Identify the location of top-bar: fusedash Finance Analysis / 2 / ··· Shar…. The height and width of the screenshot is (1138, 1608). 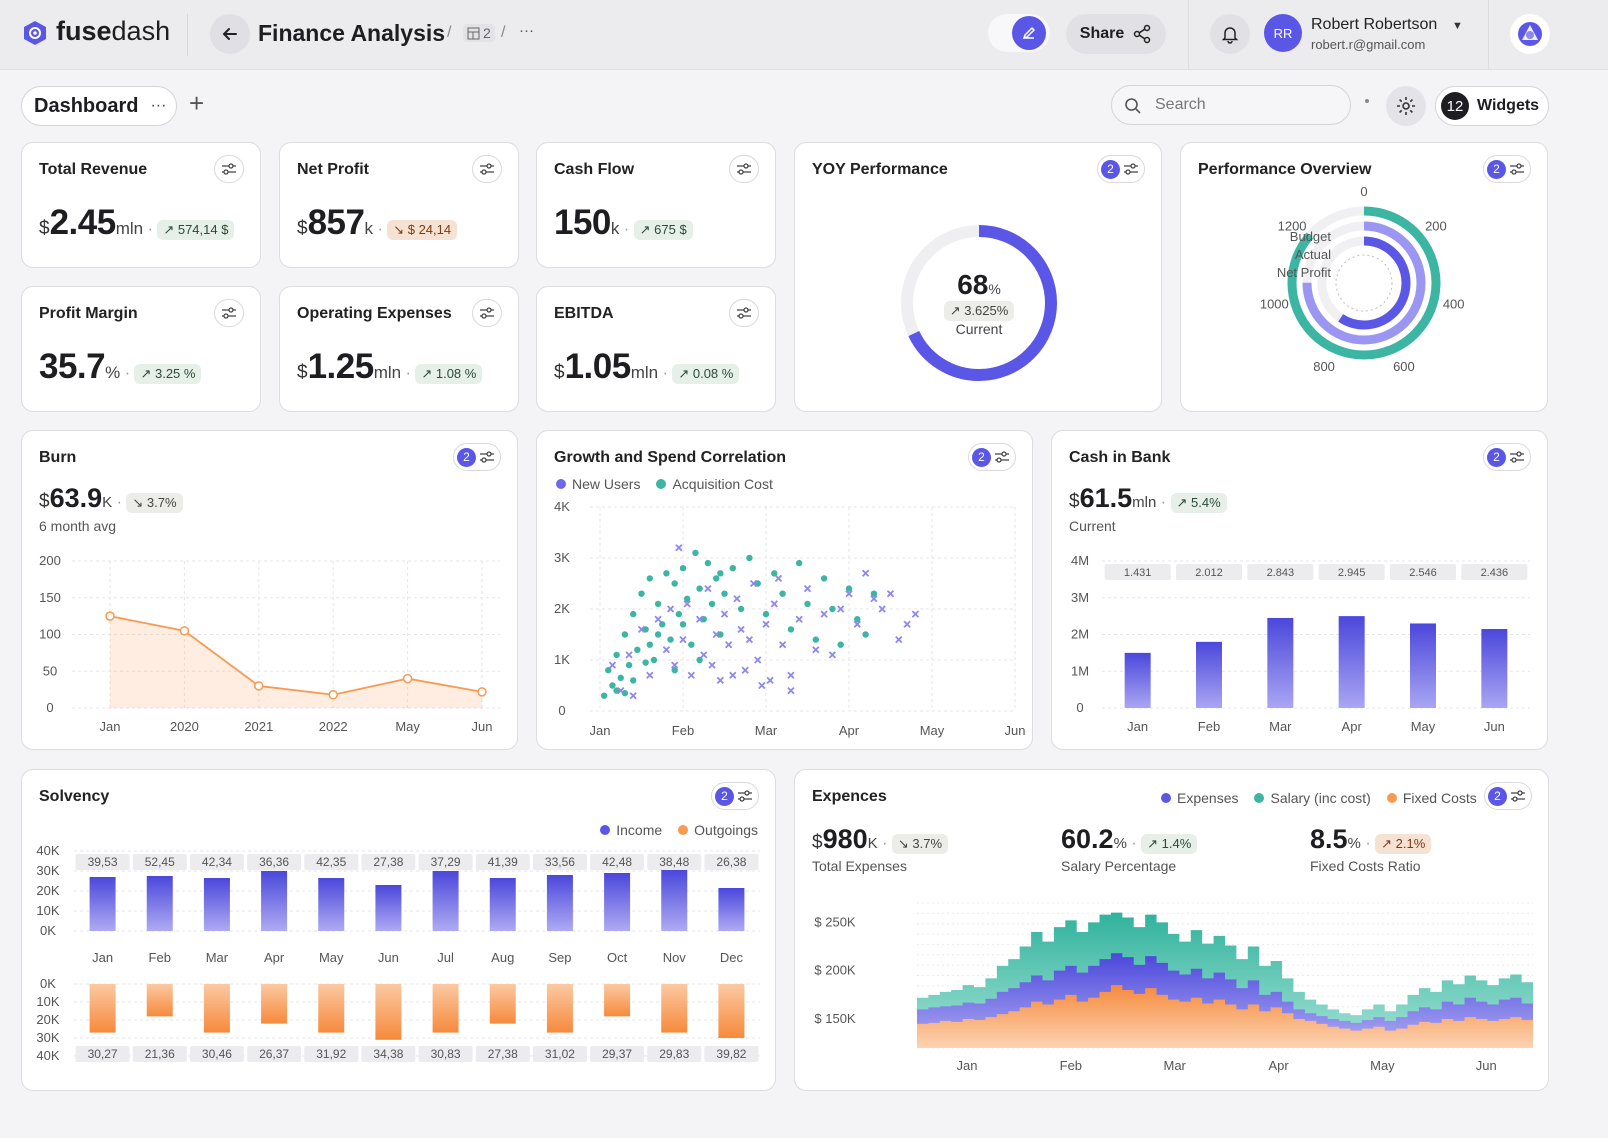
(804, 35).